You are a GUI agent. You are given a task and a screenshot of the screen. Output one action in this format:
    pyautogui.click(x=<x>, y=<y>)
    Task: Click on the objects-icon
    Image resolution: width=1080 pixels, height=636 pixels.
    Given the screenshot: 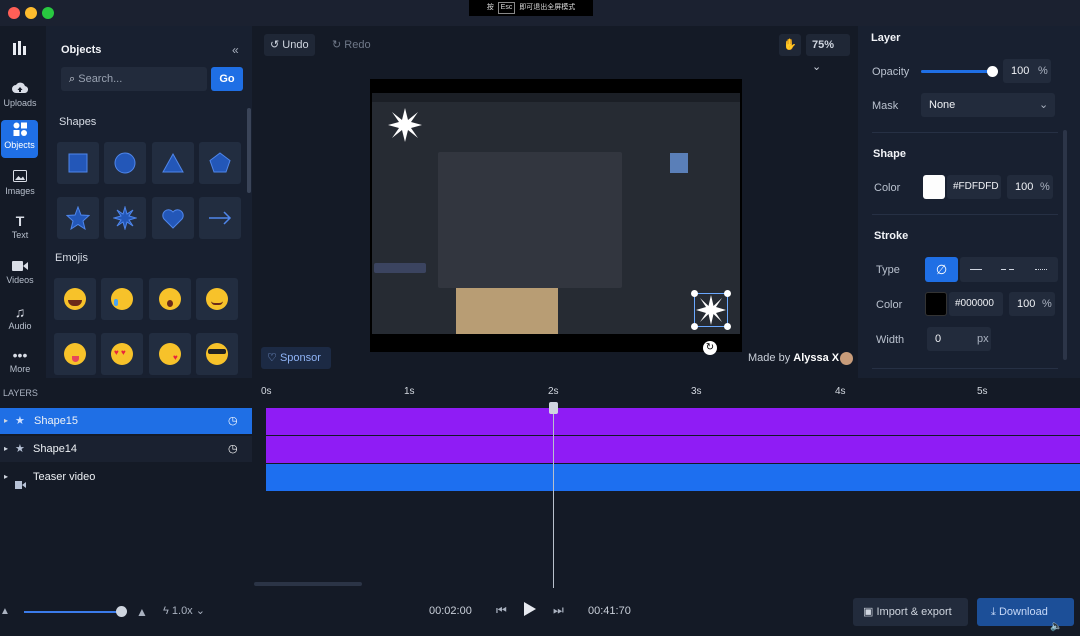 What is the action you would take?
    pyautogui.click(x=19, y=131)
    